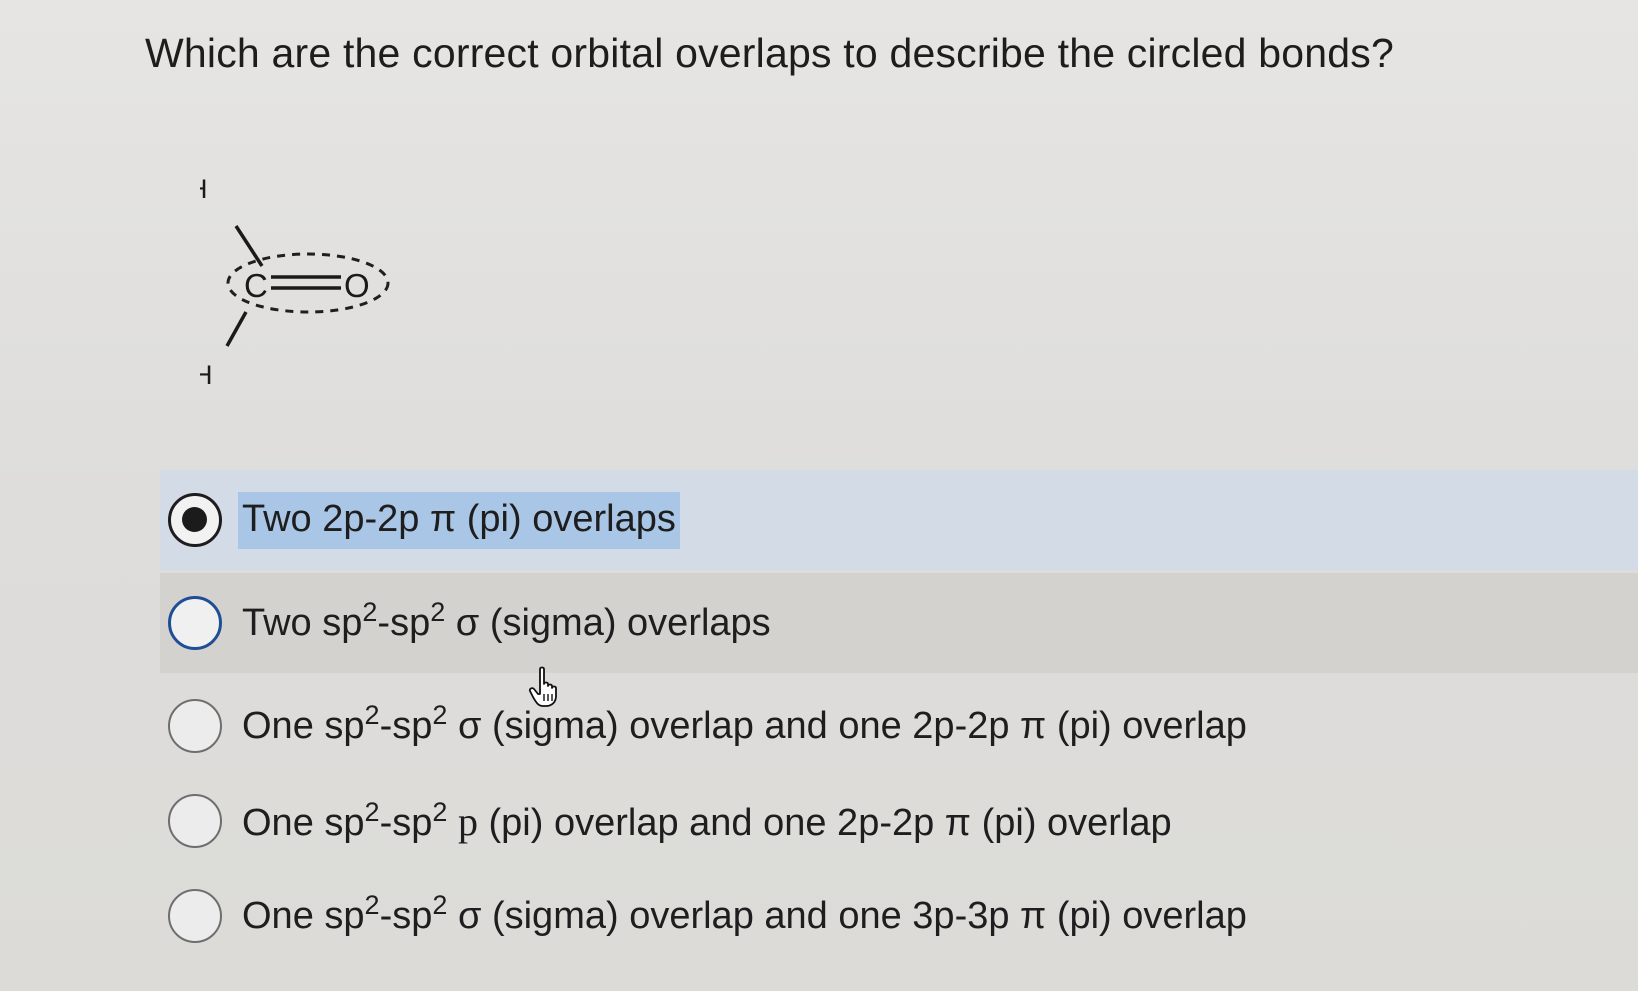 This screenshot has height=991, width=1638. Describe the element at coordinates (899, 623) in the screenshot. I see `option-two-sigma-overlaps: Two sp2-sp2 σ (sigma) overlaps` at that location.